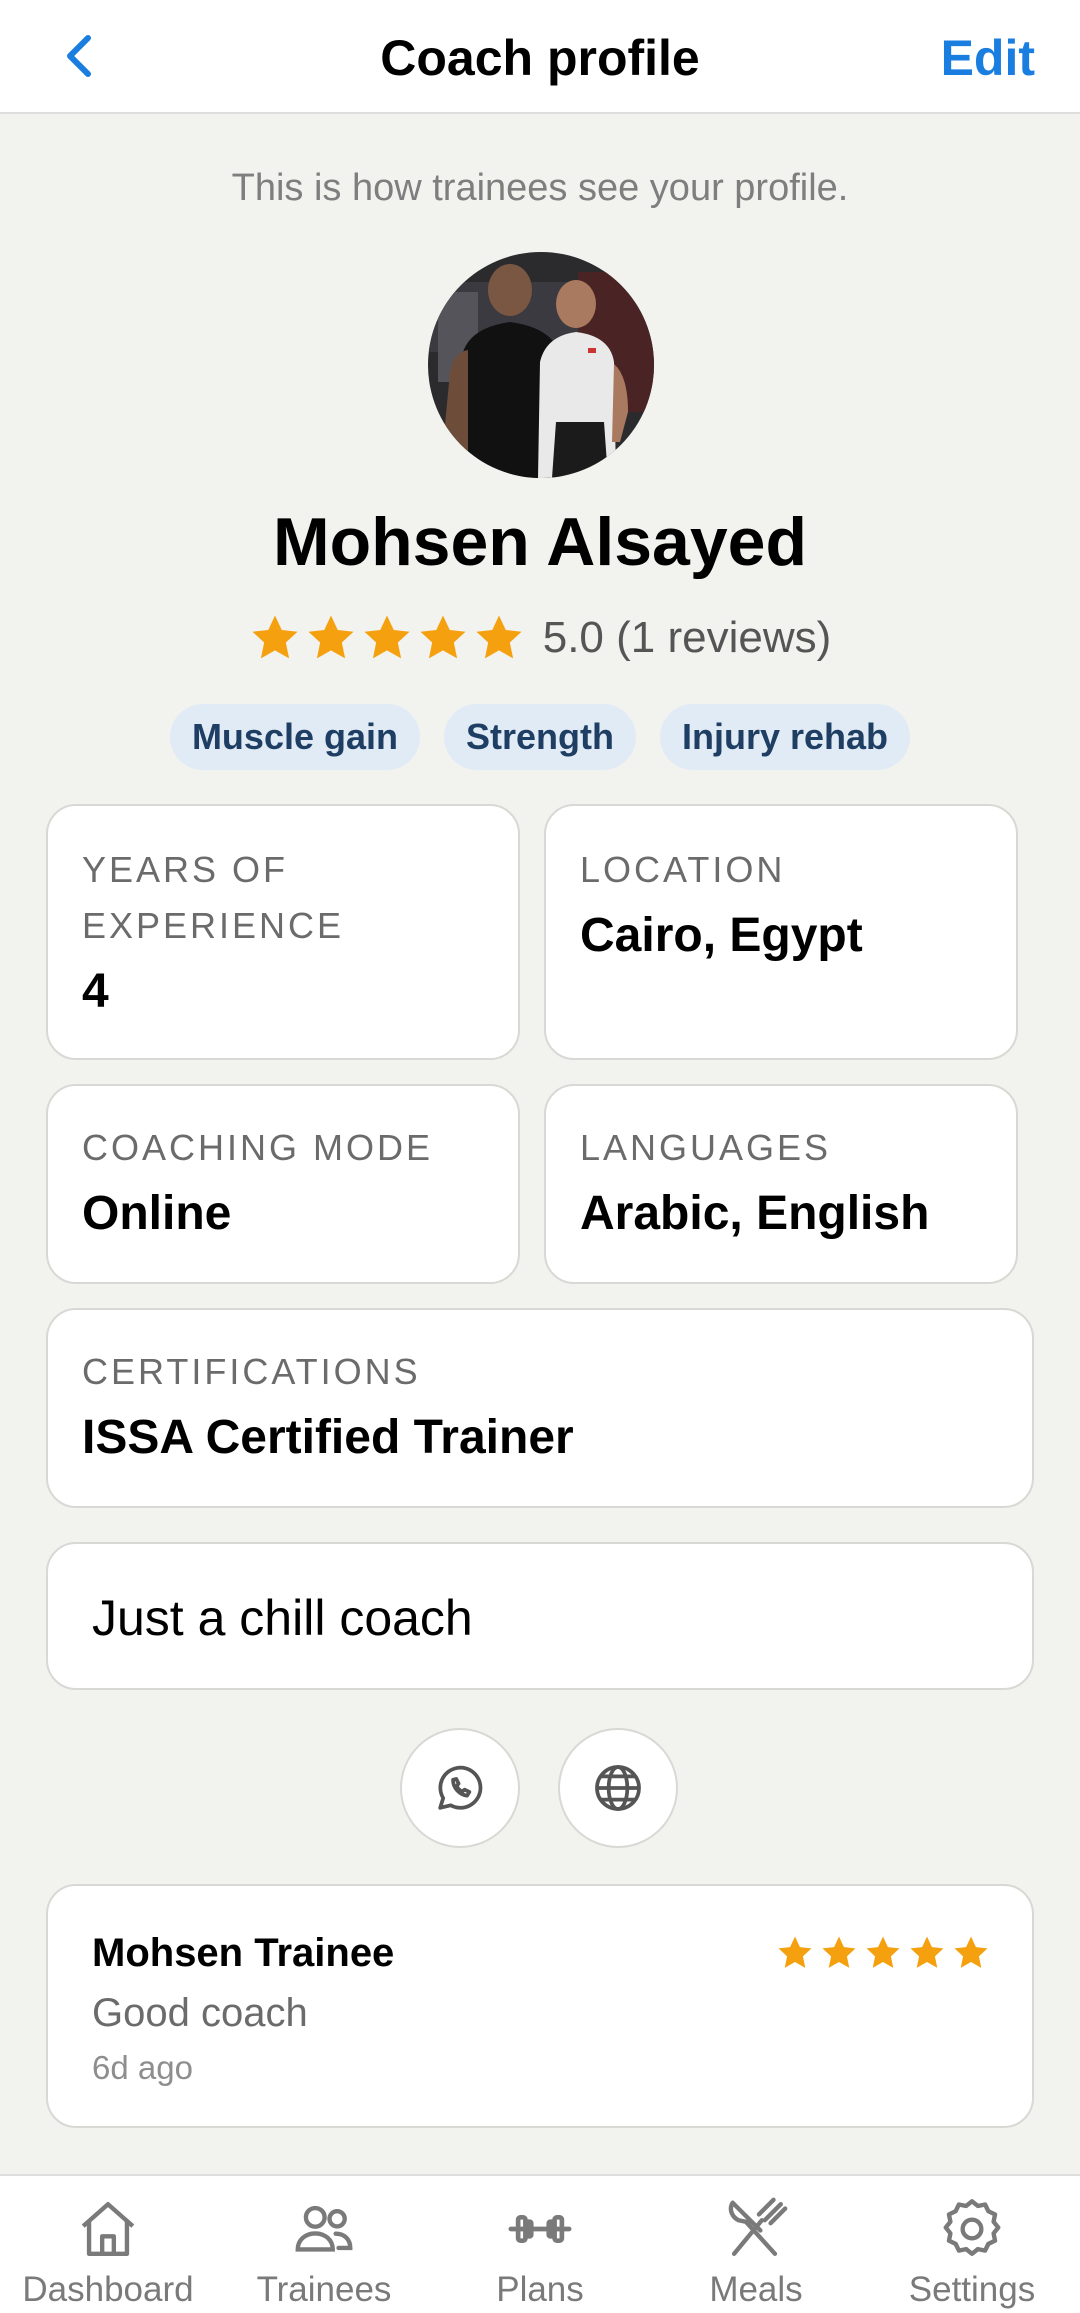  Describe the element at coordinates (251, 1371) in the screenshot. I see `certifications-label: Certifications` at that location.